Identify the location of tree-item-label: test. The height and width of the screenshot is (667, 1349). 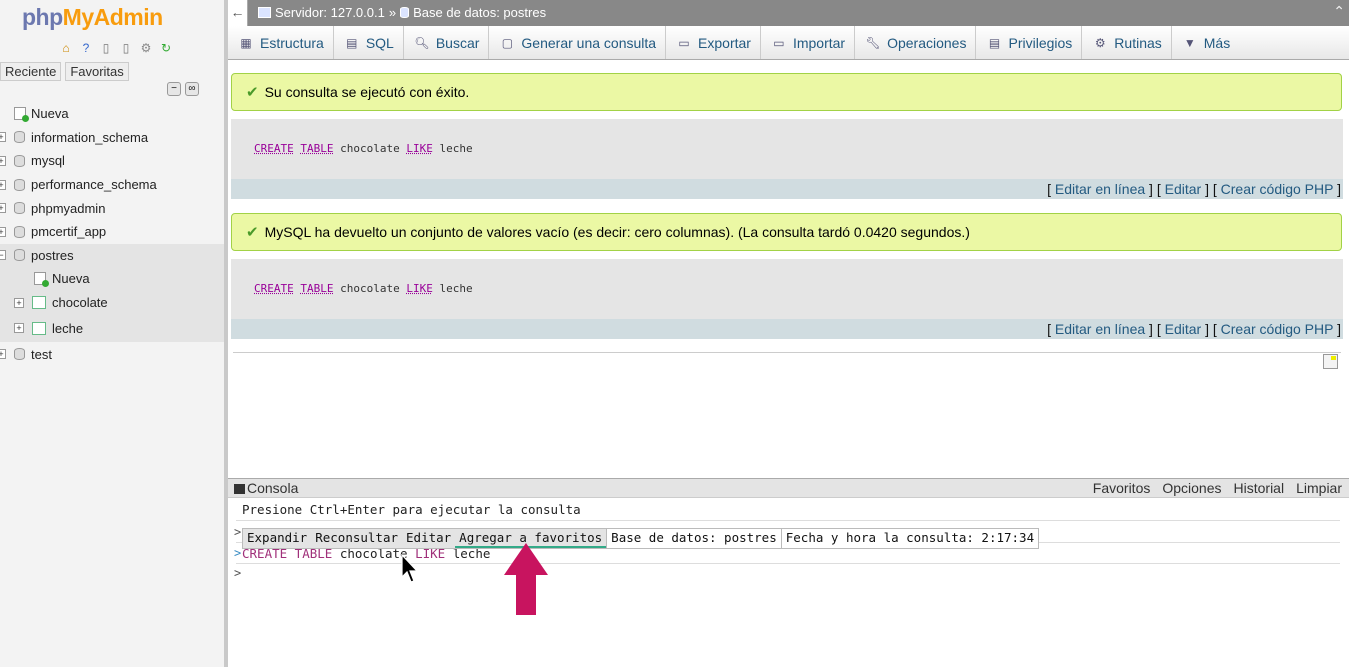
(41, 354).